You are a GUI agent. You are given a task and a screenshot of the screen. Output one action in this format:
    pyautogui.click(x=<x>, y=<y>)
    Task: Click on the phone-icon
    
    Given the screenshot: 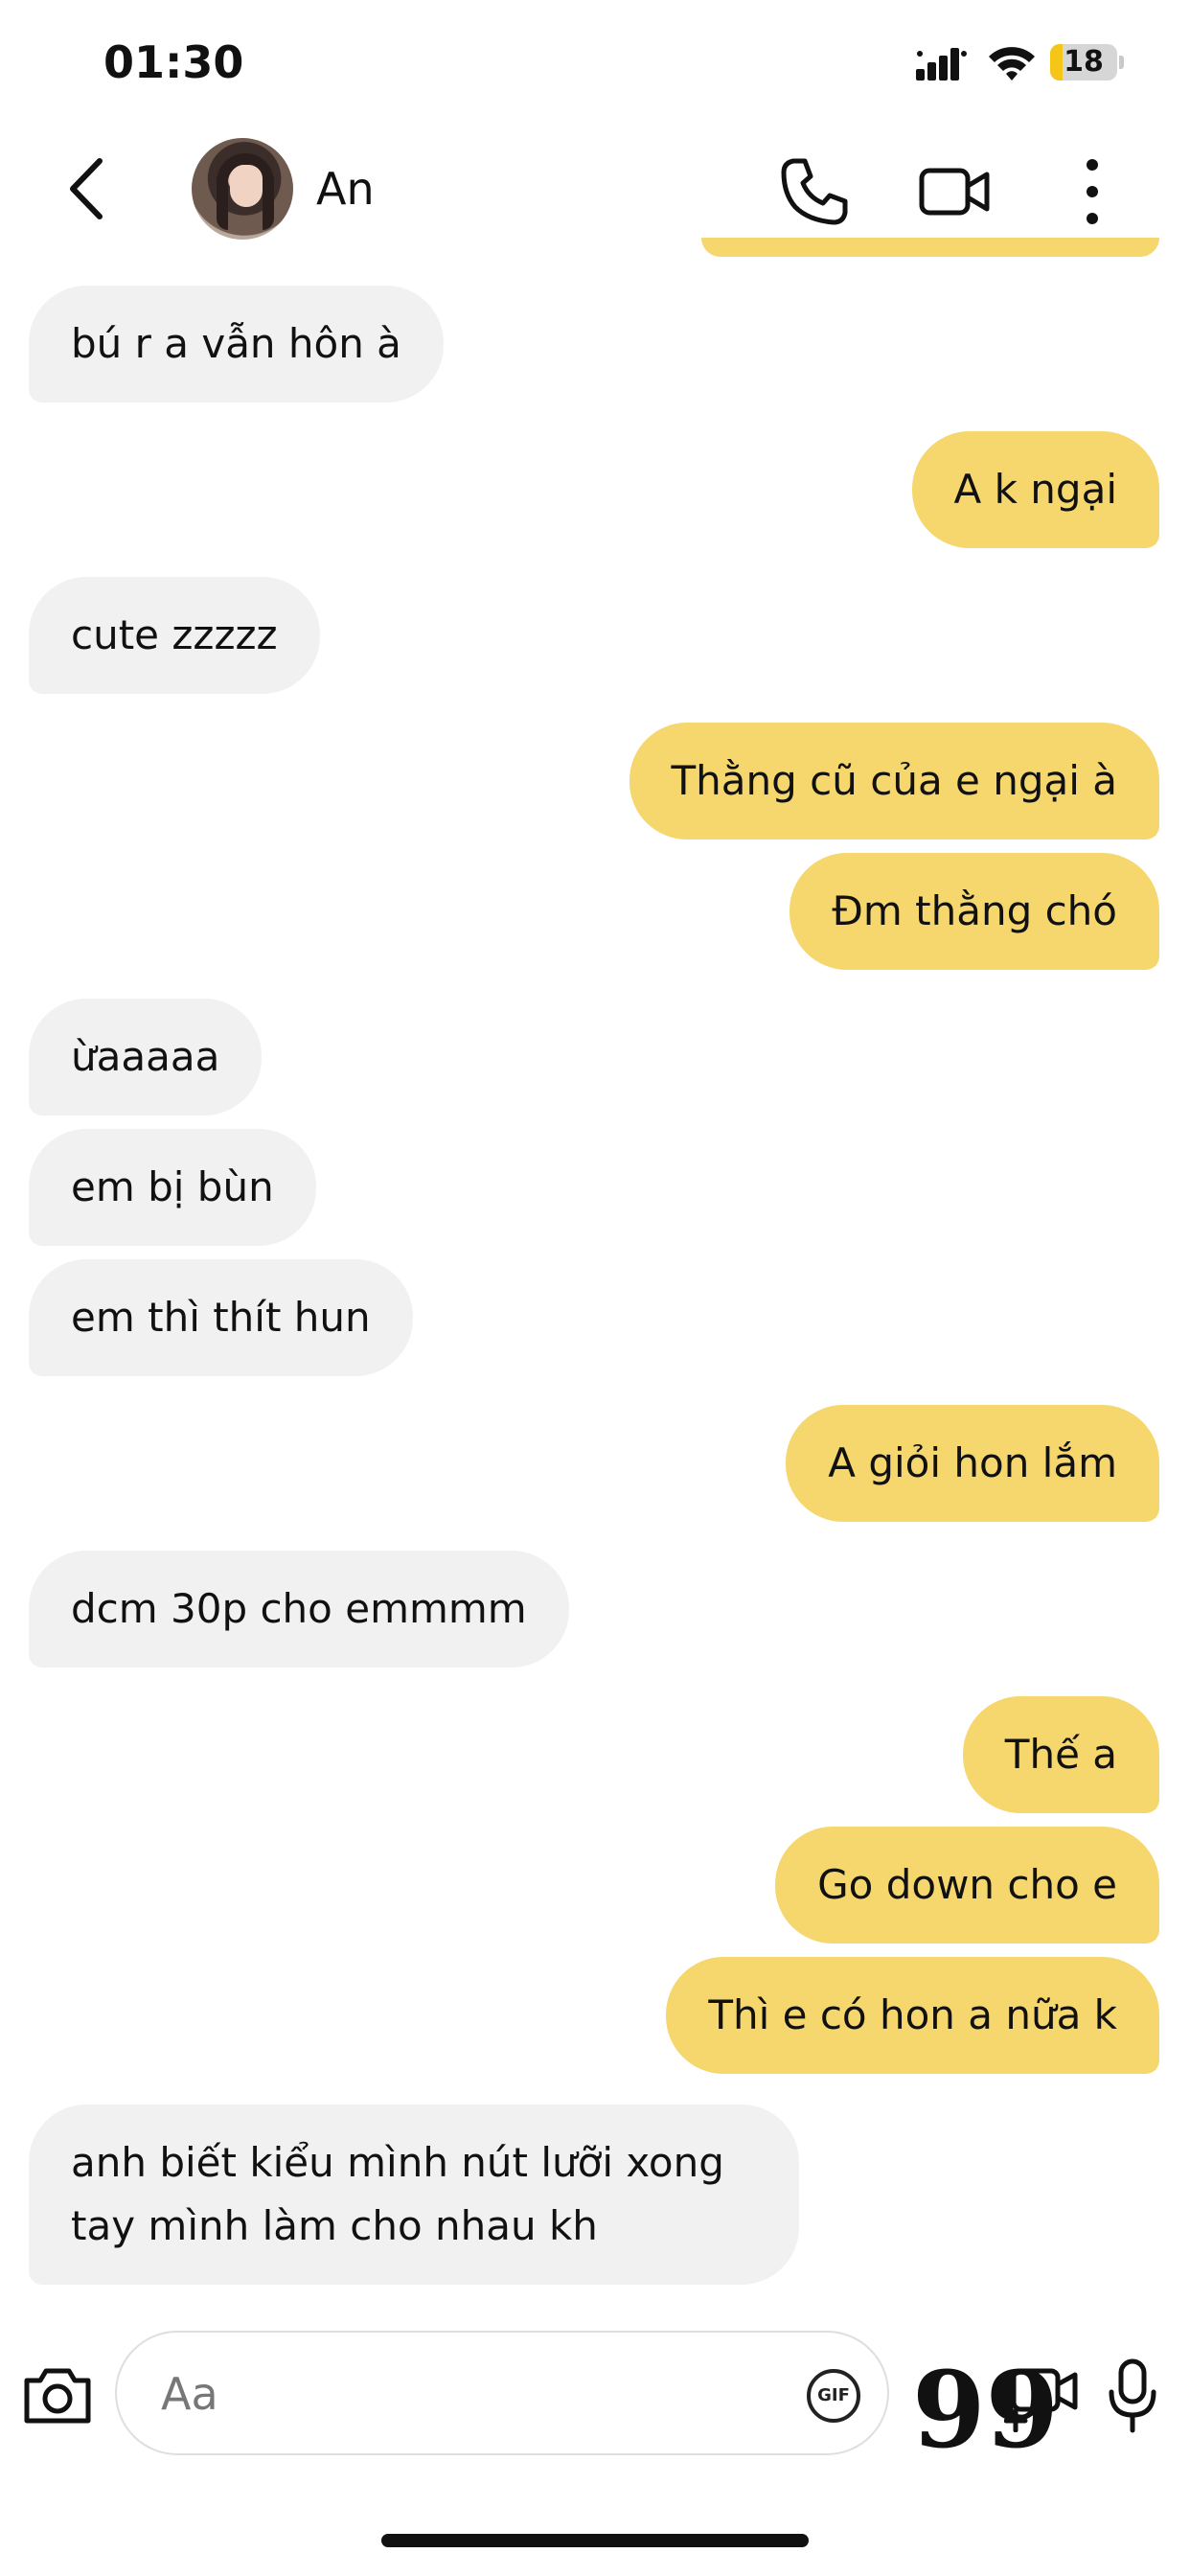 What is the action you would take?
    pyautogui.click(x=814, y=191)
    